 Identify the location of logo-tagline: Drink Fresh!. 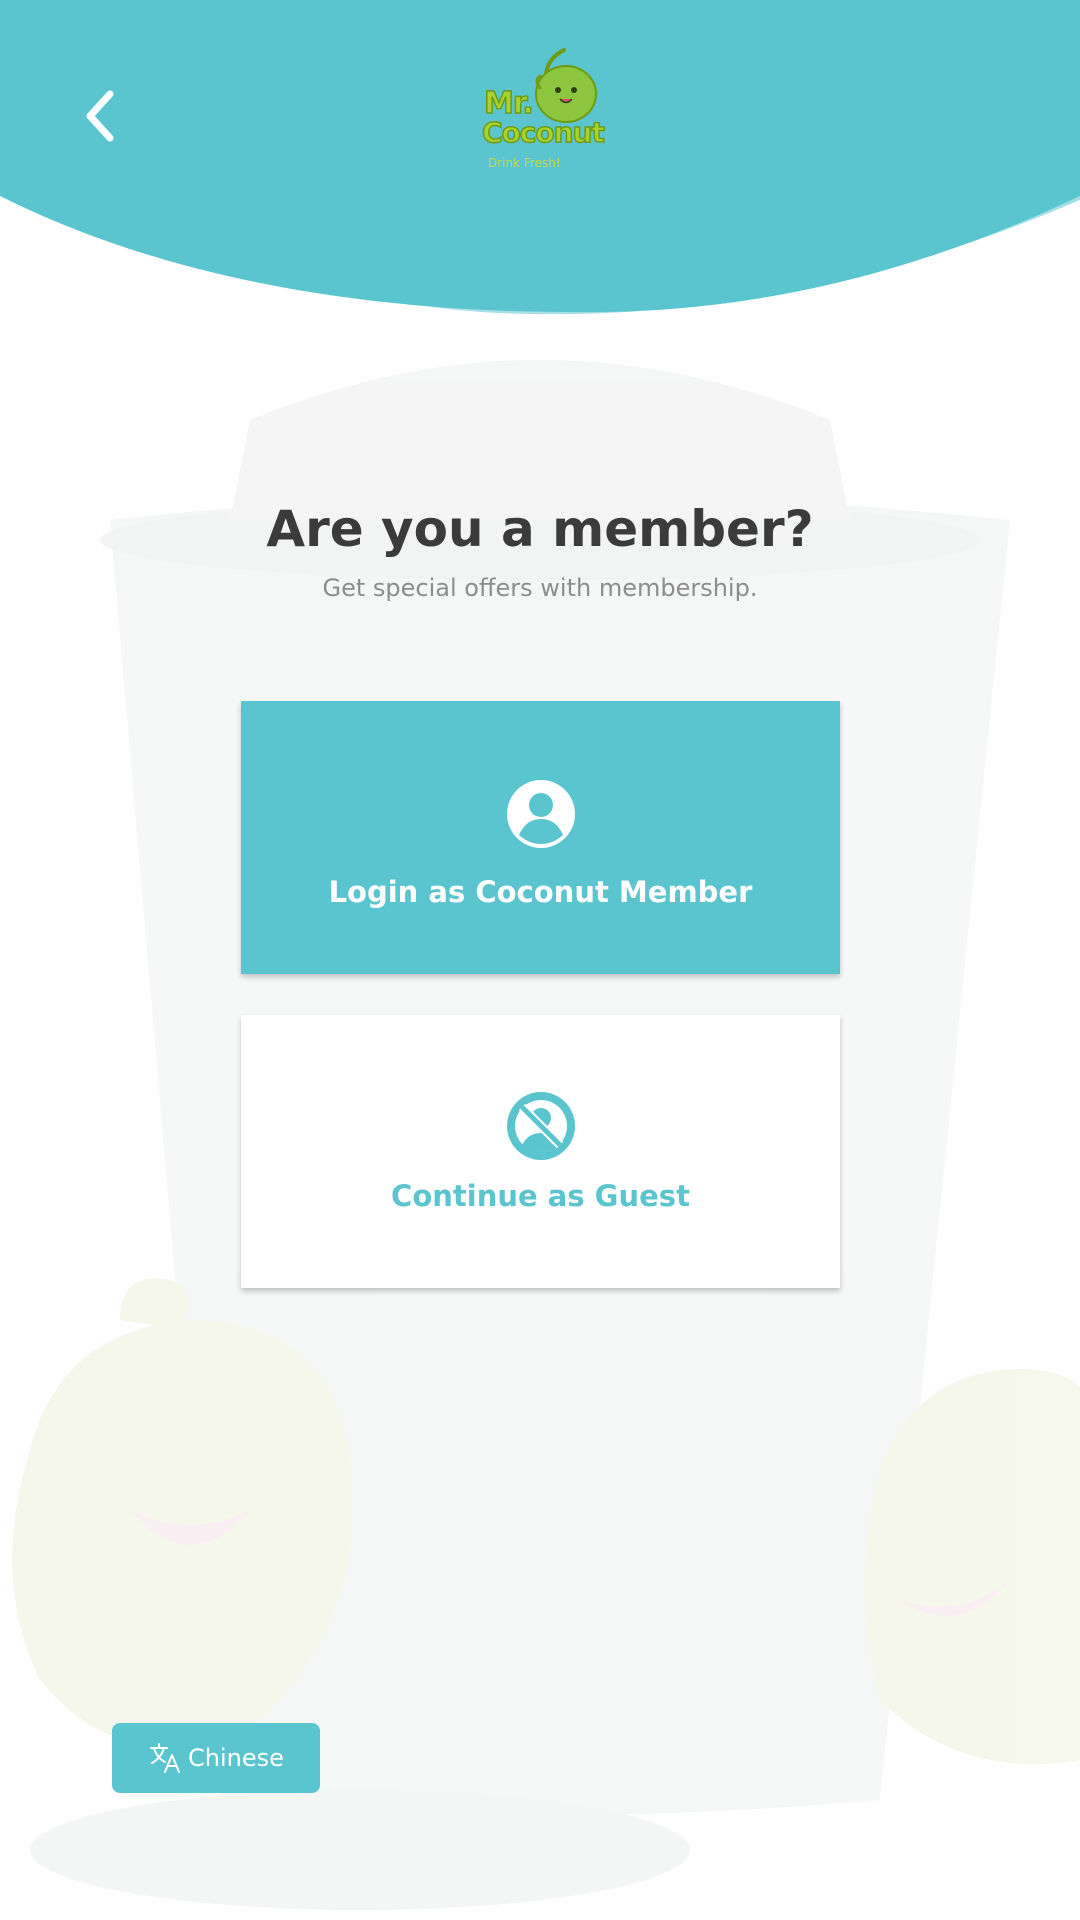
(524, 163).